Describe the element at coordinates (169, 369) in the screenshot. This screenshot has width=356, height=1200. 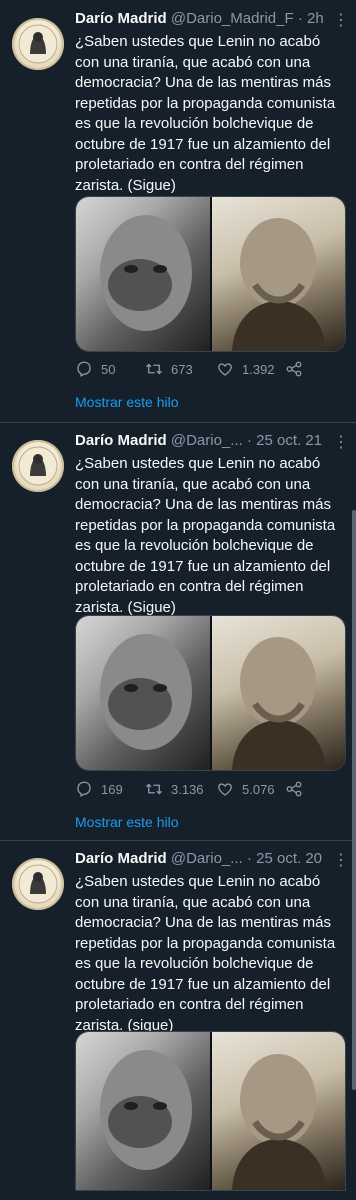
I see `retweet-button: 673` at that location.